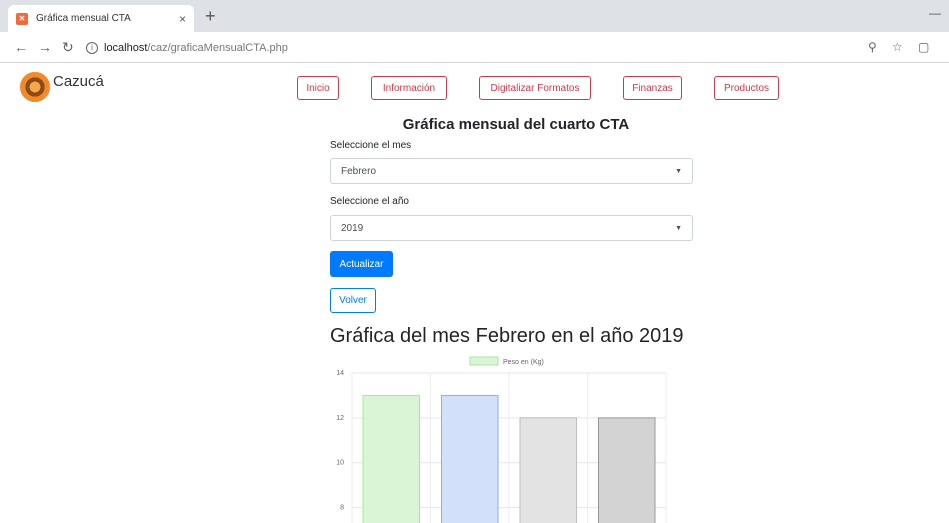 The height and width of the screenshot is (523, 949). What do you see at coordinates (369, 201) in the screenshot?
I see `year-label: Seleccione el año` at bounding box center [369, 201].